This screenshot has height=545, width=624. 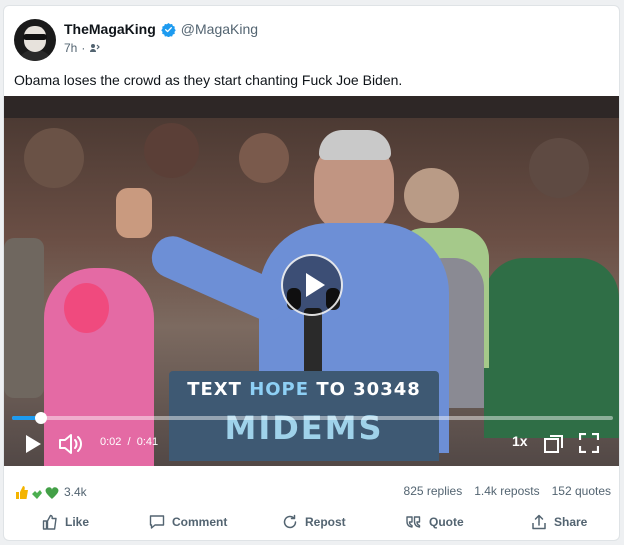 I want to click on share-icon, so click(x=539, y=522).